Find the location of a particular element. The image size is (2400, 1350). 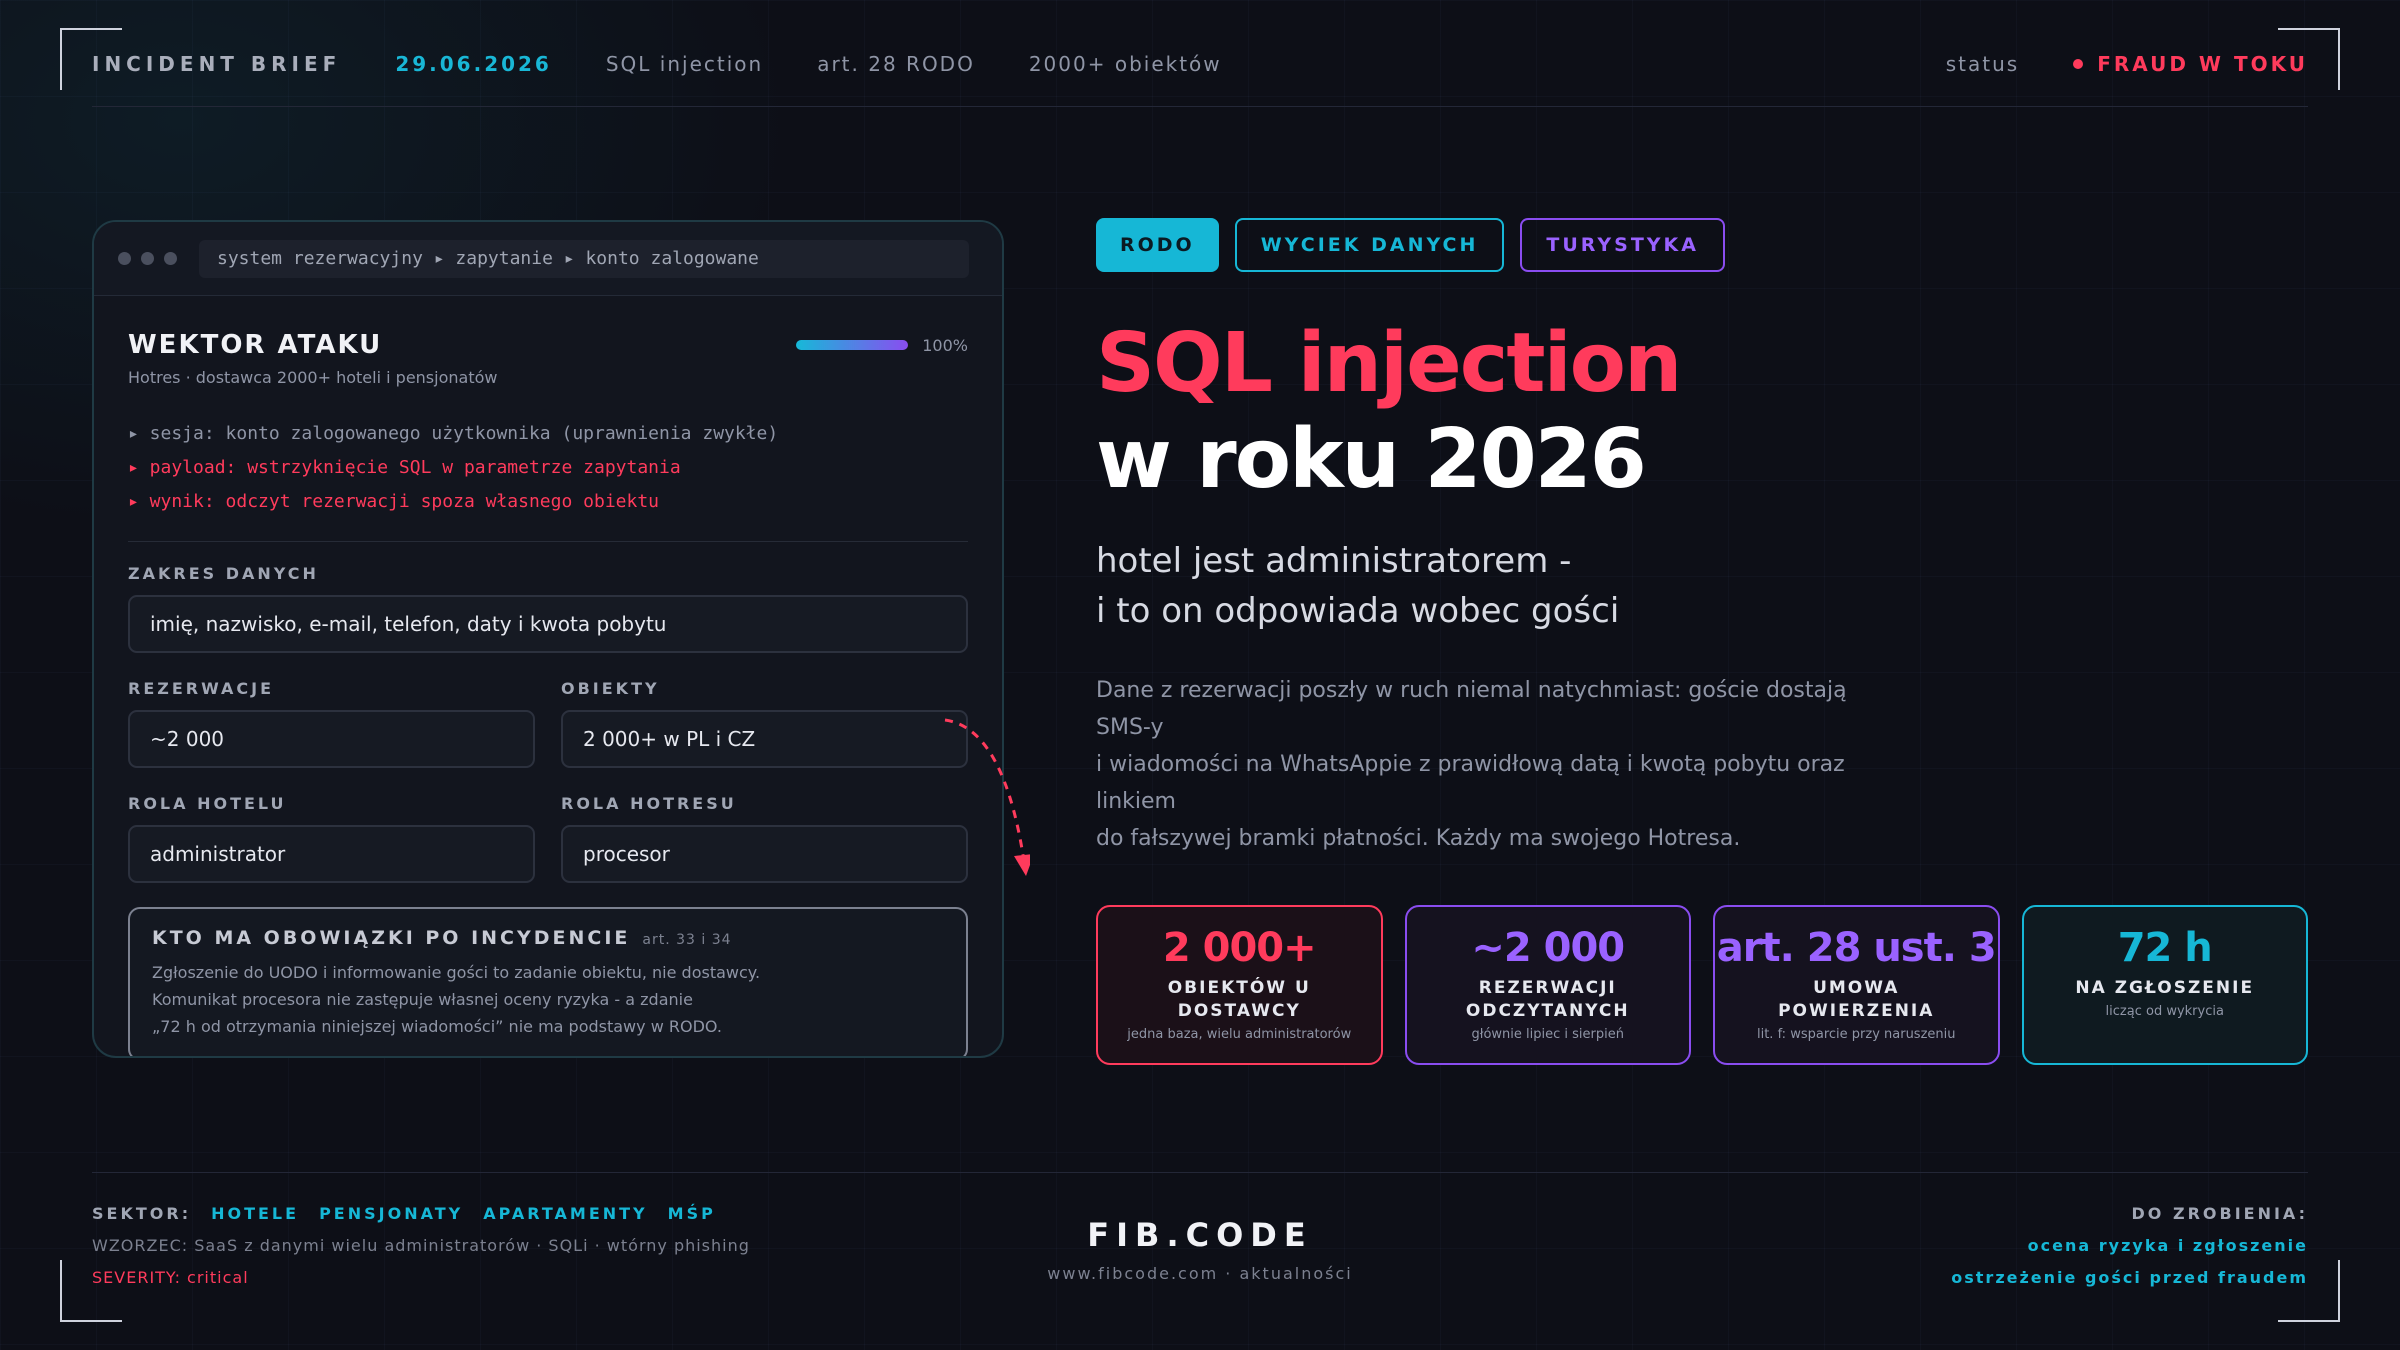

stat-label: UMOWA POWIERZENIA is located at coordinates (1856, 999).